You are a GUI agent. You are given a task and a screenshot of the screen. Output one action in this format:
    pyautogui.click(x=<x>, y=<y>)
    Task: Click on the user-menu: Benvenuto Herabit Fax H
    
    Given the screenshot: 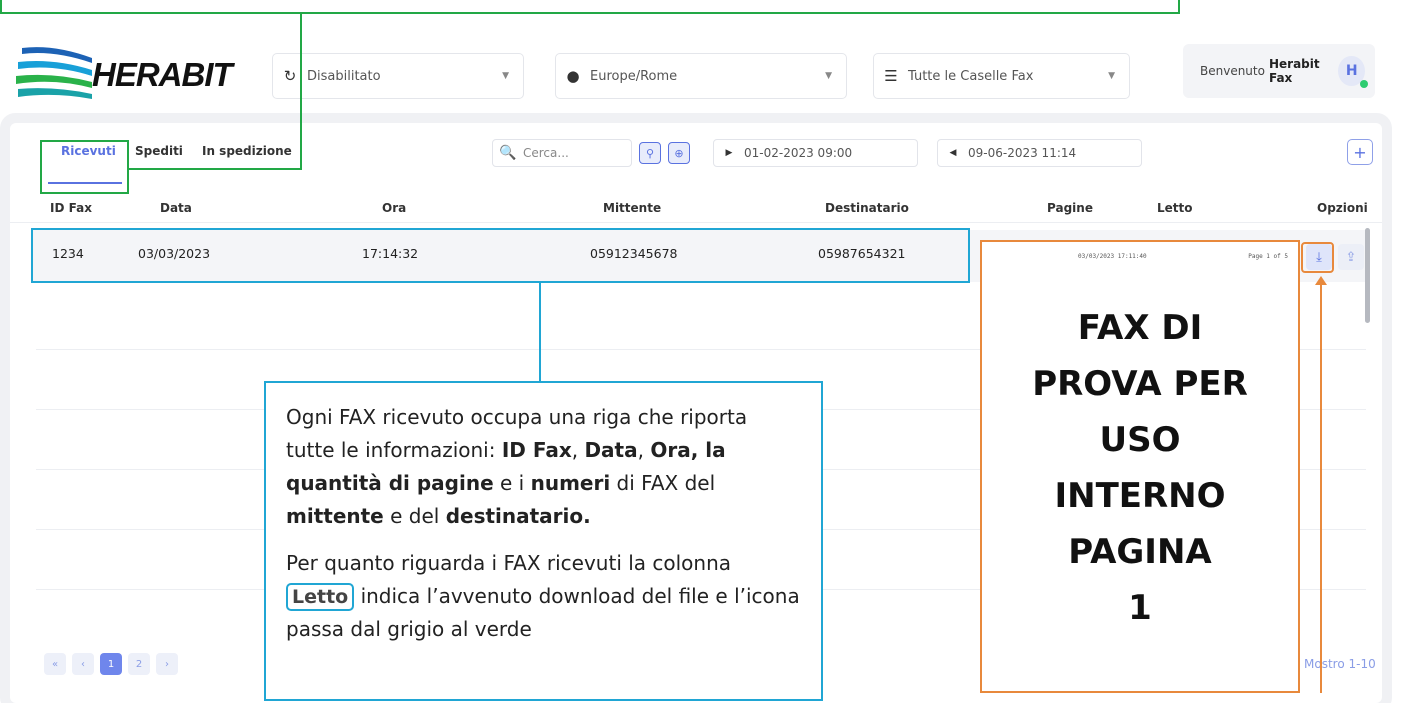 What is the action you would take?
    pyautogui.click(x=1279, y=71)
    